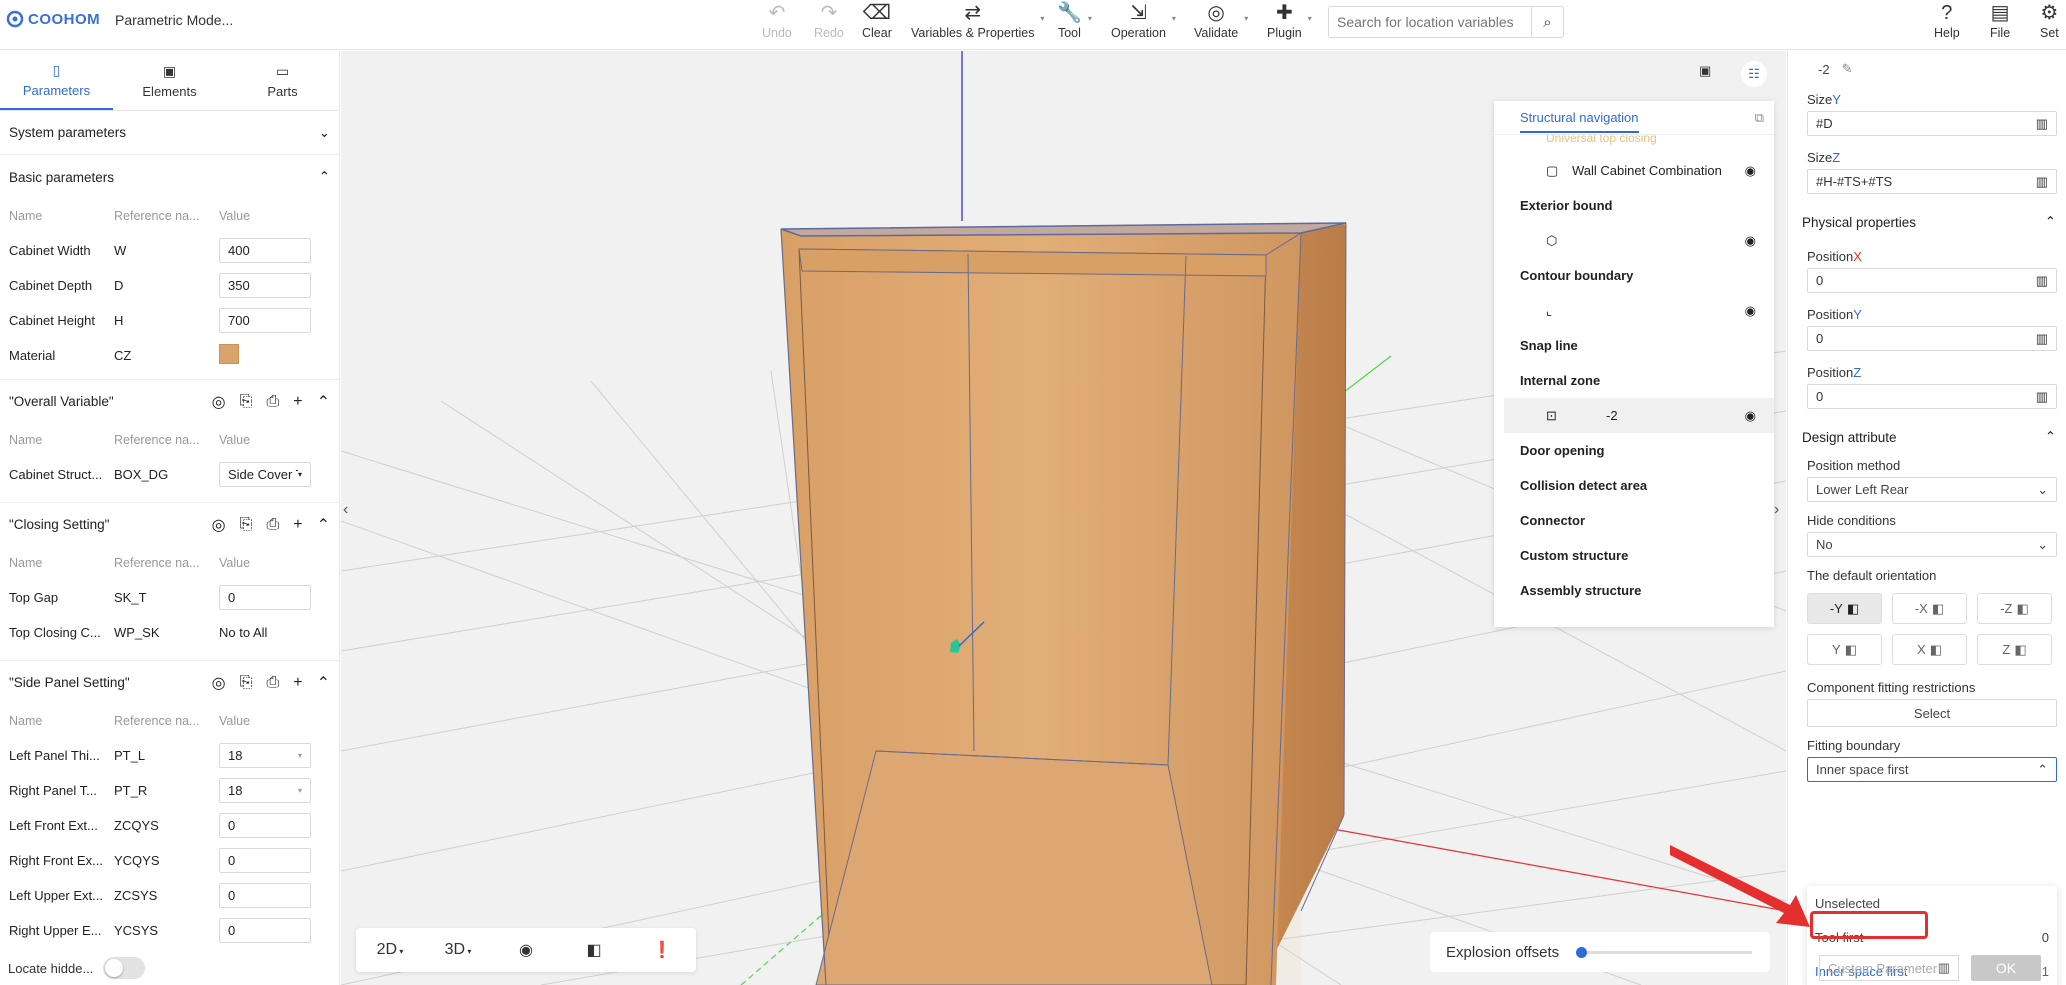 Image resolution: width=2066 pixels, height=985 pixels. I want to click on nav-group-custom-structure: Custom structure, so click(1634, 555).